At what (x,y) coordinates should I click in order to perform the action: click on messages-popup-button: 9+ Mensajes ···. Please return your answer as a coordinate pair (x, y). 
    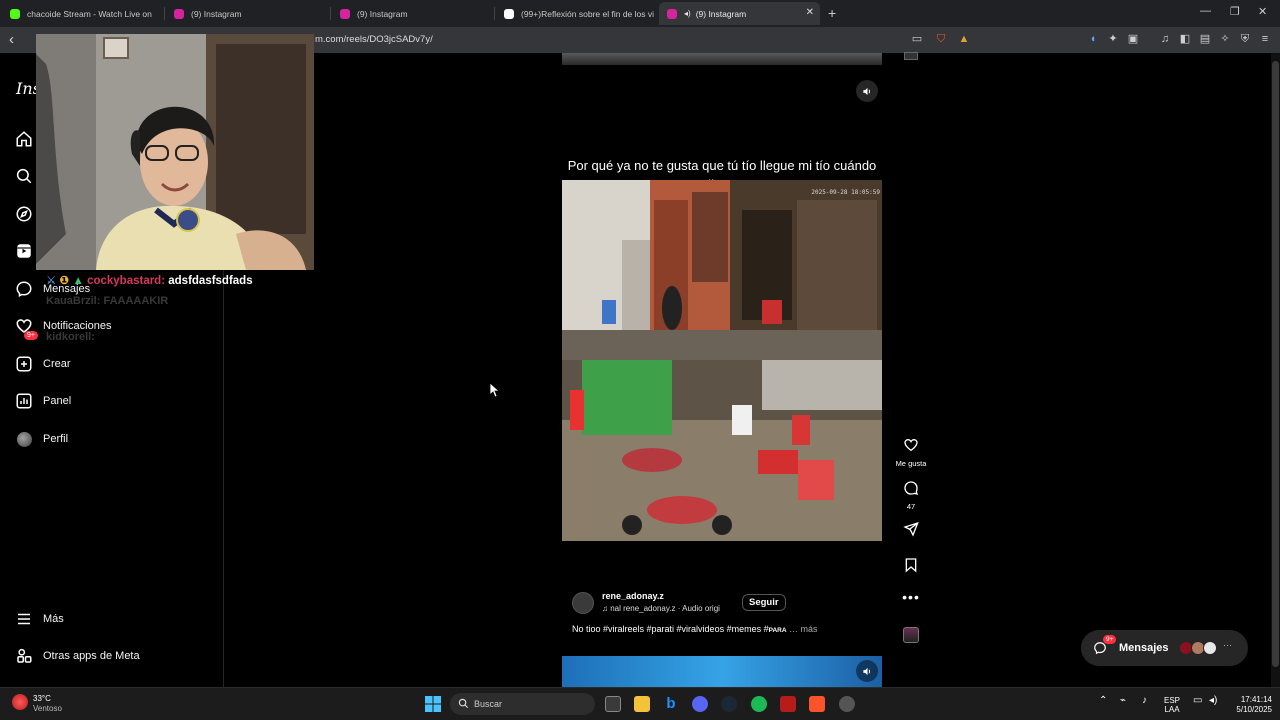
    Looking at the image, I should click on (1164, 648).